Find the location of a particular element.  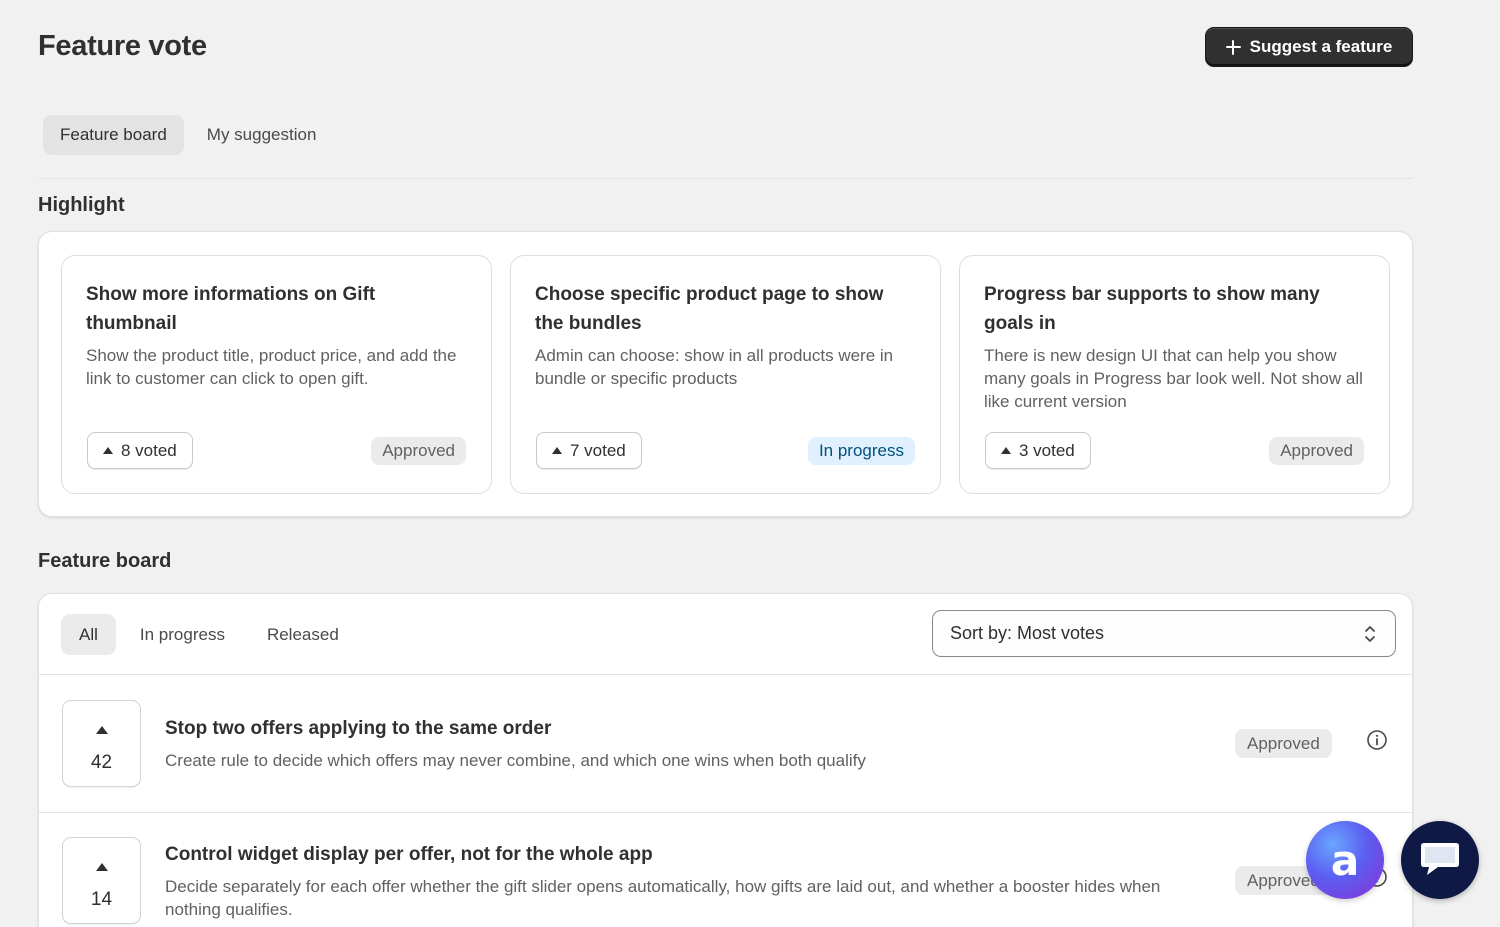

chat-bubble-icon is located at coordinates (1440, 859).